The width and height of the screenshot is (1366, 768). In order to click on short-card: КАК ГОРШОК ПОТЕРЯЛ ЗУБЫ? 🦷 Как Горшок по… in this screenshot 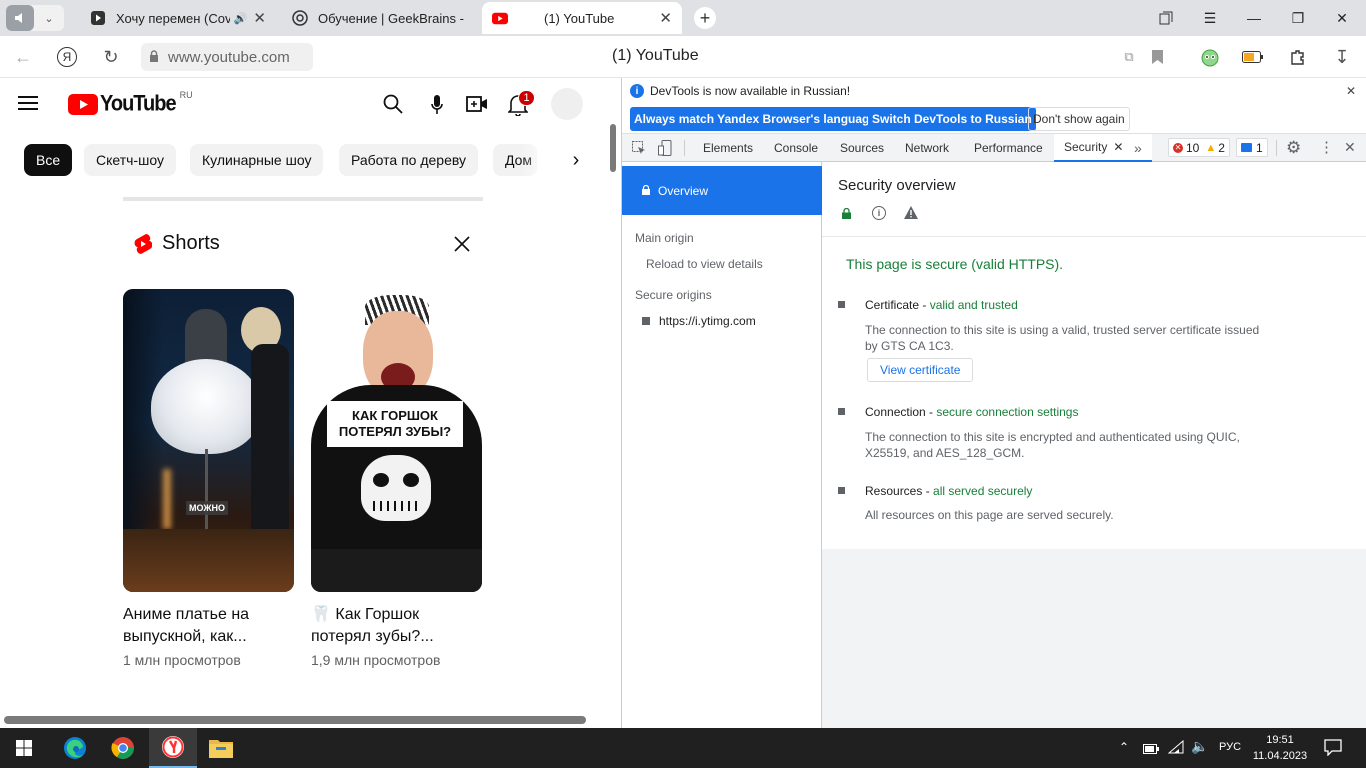, I will do `click(397, 478)`.